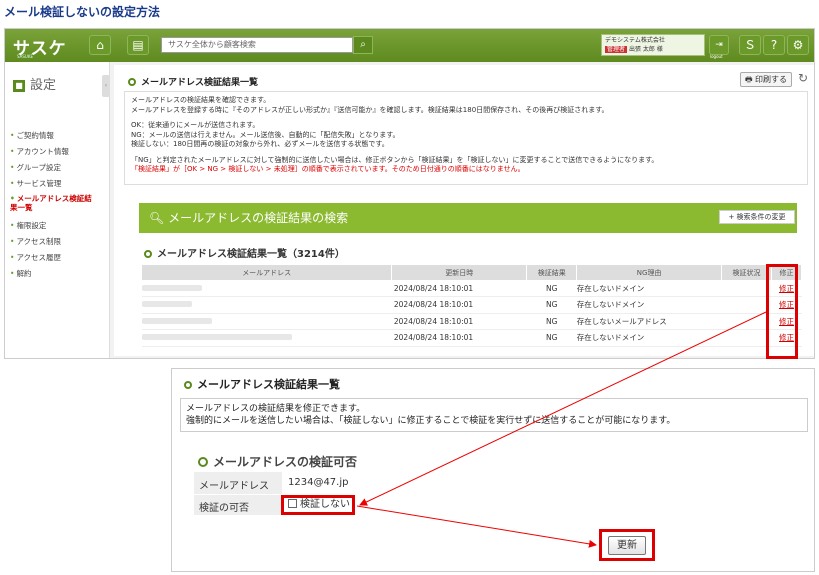 The height and width of the screenshot is (575, 819). I want to click on company-name: デモシステム株式会社, so click(635, 40).